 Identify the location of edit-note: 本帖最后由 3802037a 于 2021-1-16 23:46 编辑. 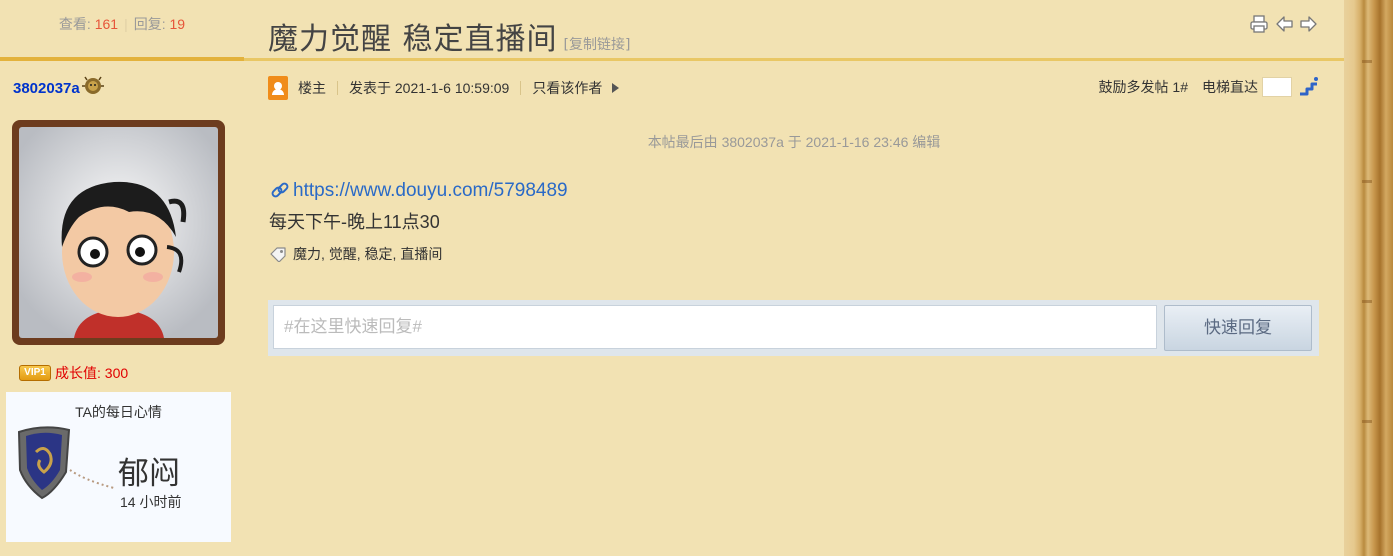
(794, 142).